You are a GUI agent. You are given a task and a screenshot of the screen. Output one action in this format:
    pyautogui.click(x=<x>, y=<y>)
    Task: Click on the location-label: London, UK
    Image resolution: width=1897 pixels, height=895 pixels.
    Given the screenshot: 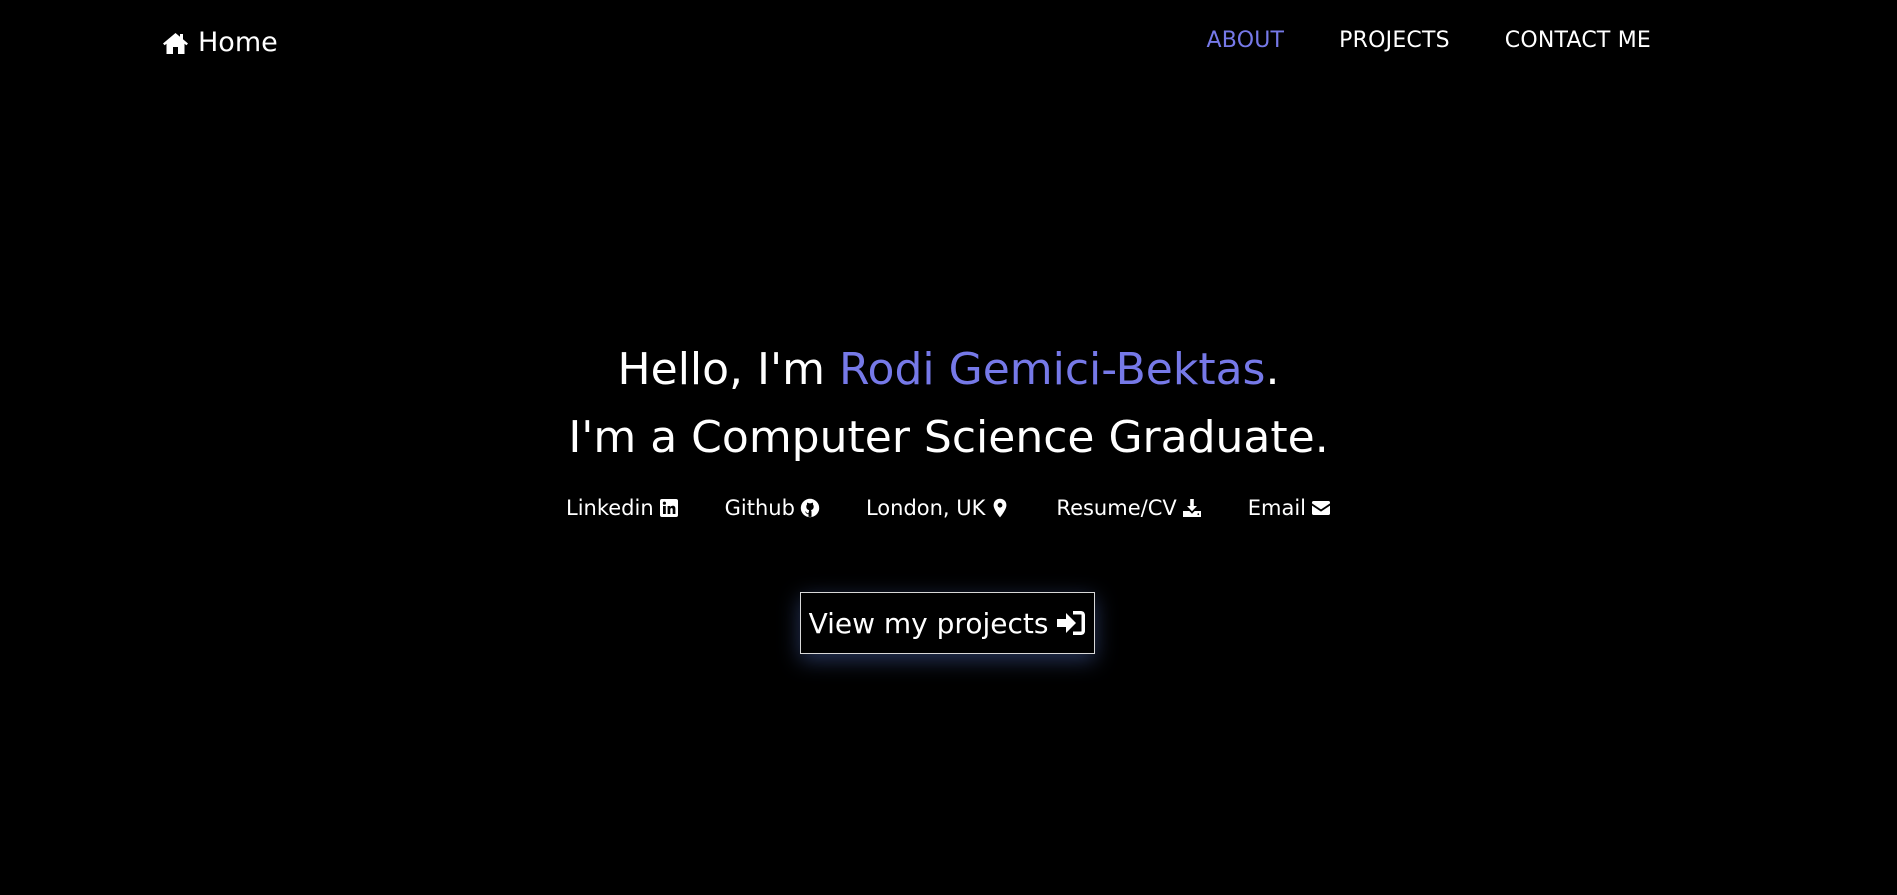 What is the action you would take?
    pyautogui.click(x=925, y=508)
    